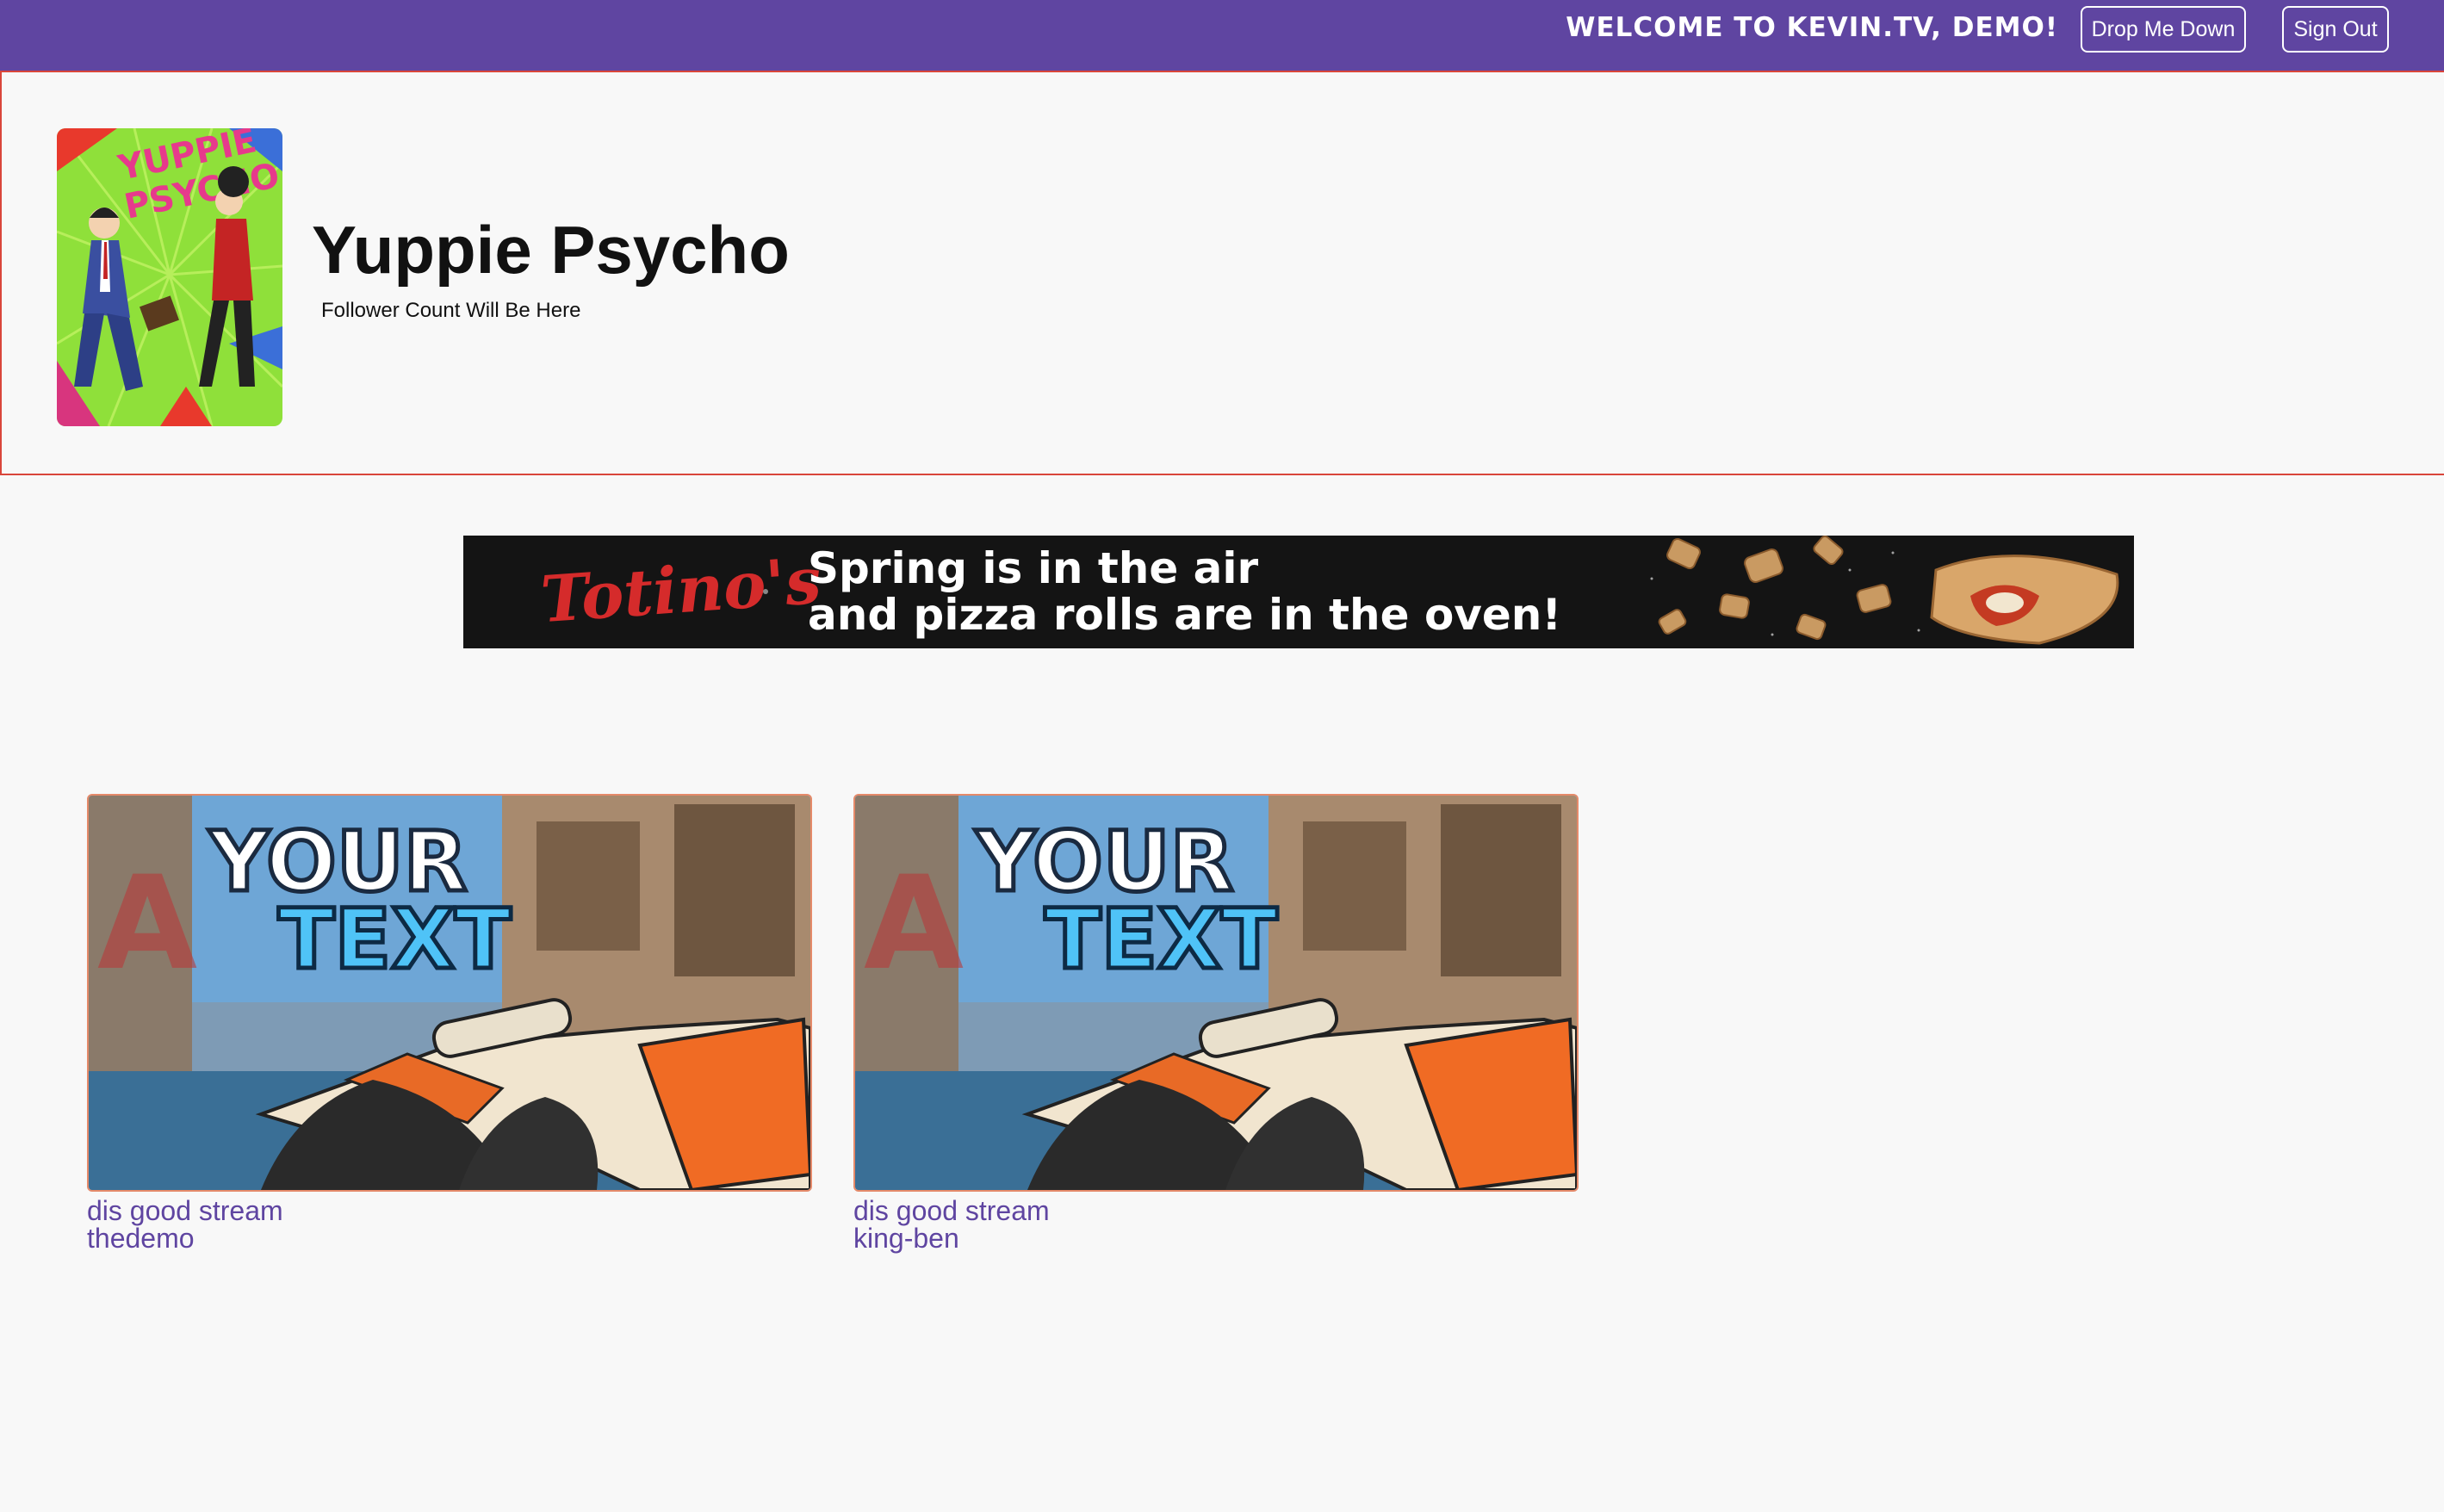 This screenshot has width=2444, height=1512. Describe the element at coordinates (1033, 568) in the screenshot. I see `ad-headline-1: Spring is in the air` at that location.